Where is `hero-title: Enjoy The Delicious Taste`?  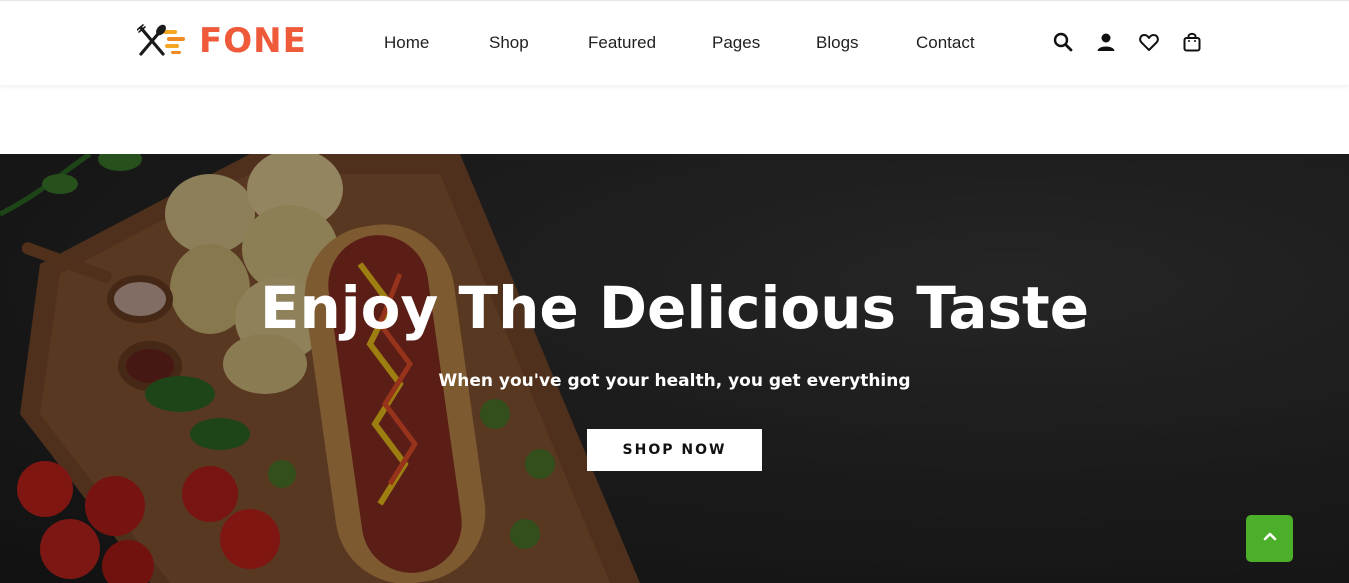
hero-title: Enjoy The Delicious Taste is located at coordinates (674, 308).